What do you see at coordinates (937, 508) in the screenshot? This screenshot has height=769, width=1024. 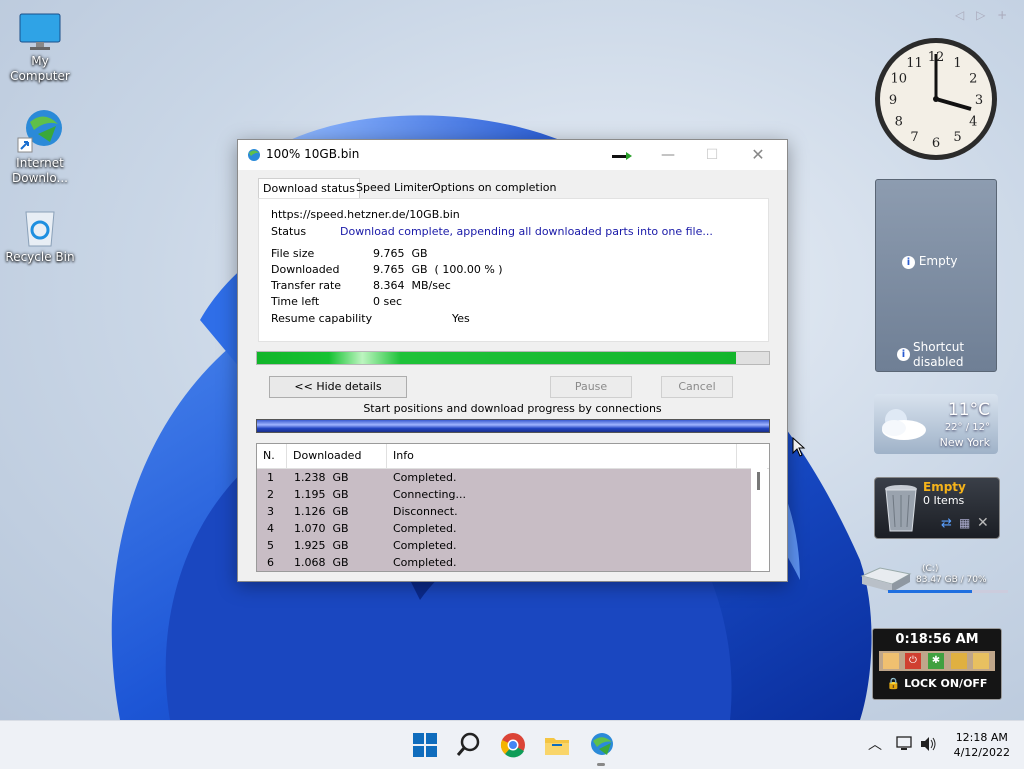 I see `recycle-bin-gadget: Empty 0 Items ⇄ ▦ ✕` at bounding box center [937, 508].